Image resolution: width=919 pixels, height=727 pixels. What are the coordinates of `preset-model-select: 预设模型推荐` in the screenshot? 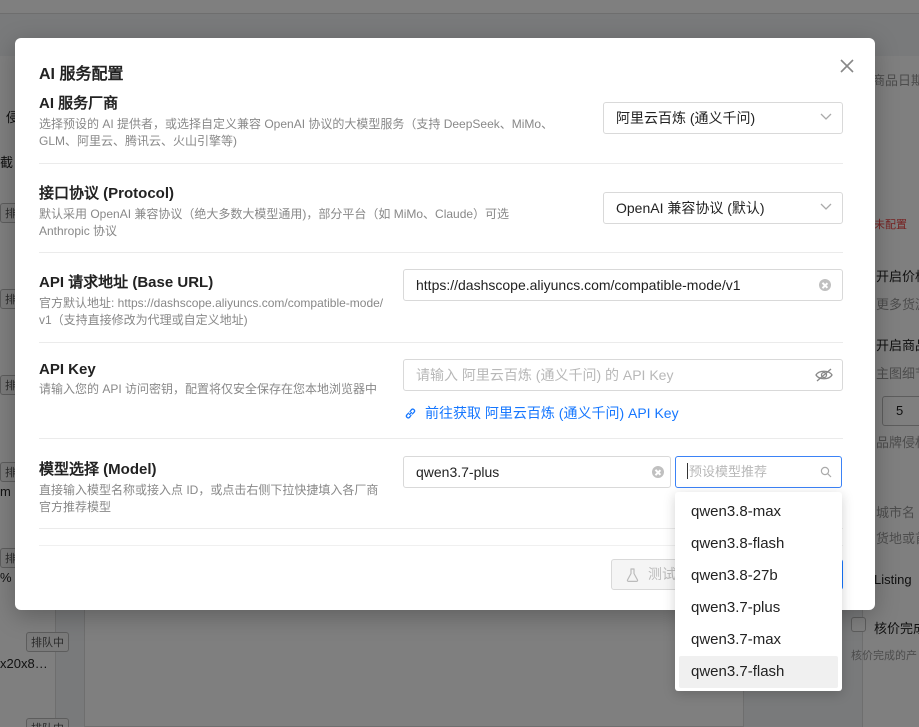 It's located at (758, 472).